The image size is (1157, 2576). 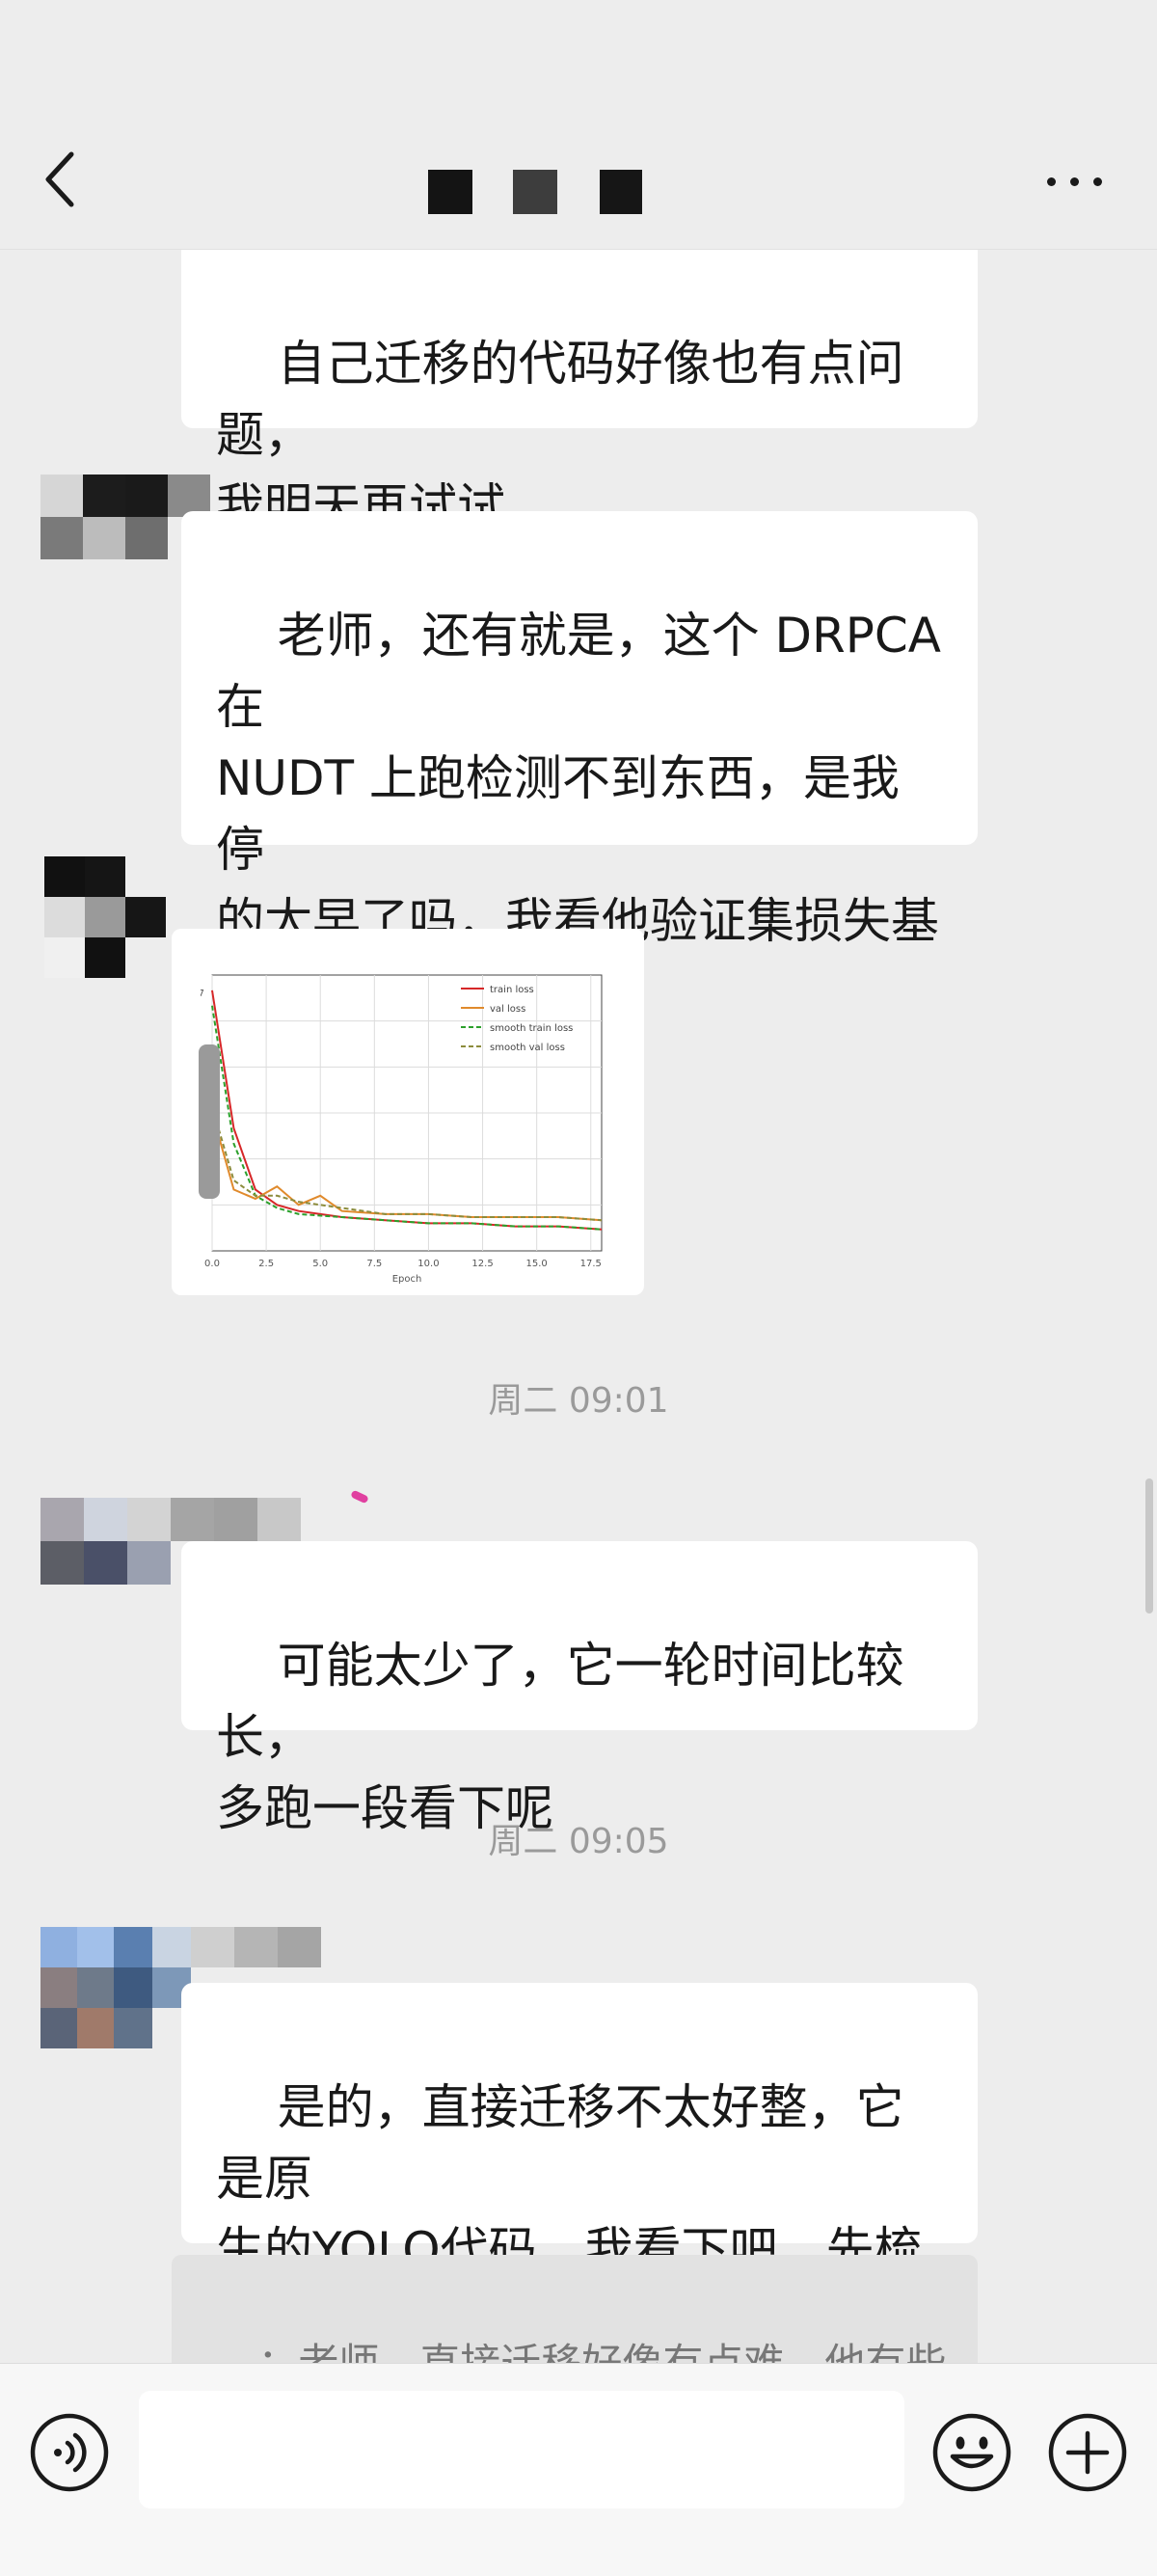 What do you see at coordinates (575, 2309) in the screenshot?
I see `quoted-message: ：老师，直接迁移好像有点难，他有些 模块我没看懂源码是哪部分，我自己迁` at bounding box center [575, 2309].